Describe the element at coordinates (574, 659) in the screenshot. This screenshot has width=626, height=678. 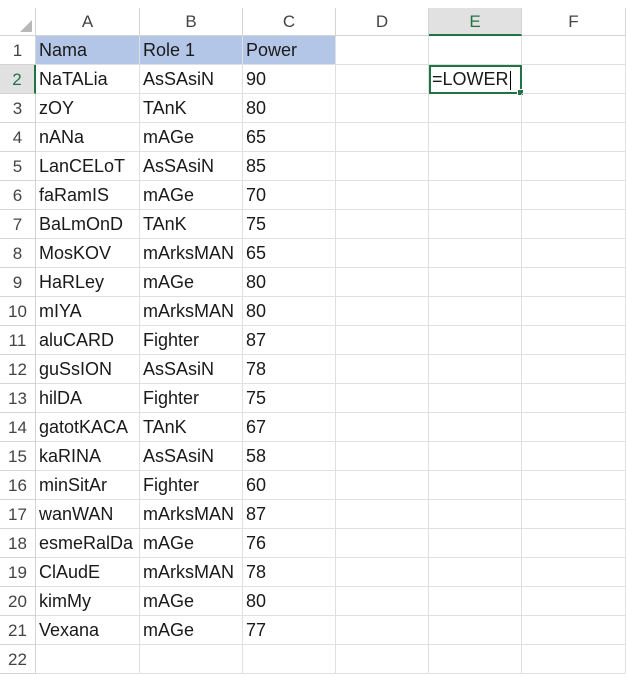
I see `cell-f22` at that location.